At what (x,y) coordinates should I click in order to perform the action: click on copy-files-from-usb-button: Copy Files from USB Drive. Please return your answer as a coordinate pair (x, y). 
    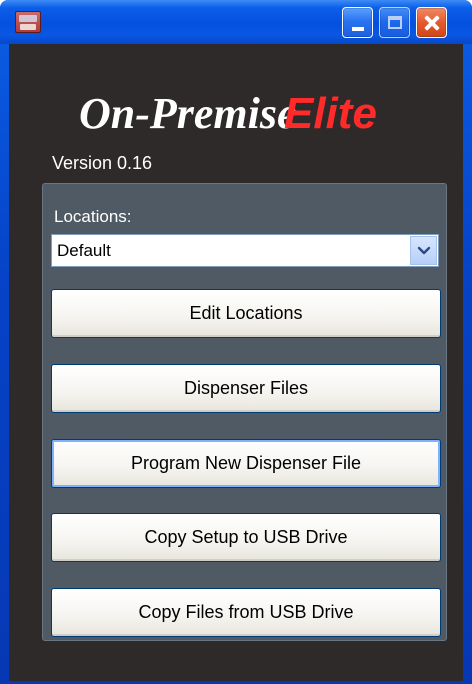
    Looking at the image, I should click on (246, 612).